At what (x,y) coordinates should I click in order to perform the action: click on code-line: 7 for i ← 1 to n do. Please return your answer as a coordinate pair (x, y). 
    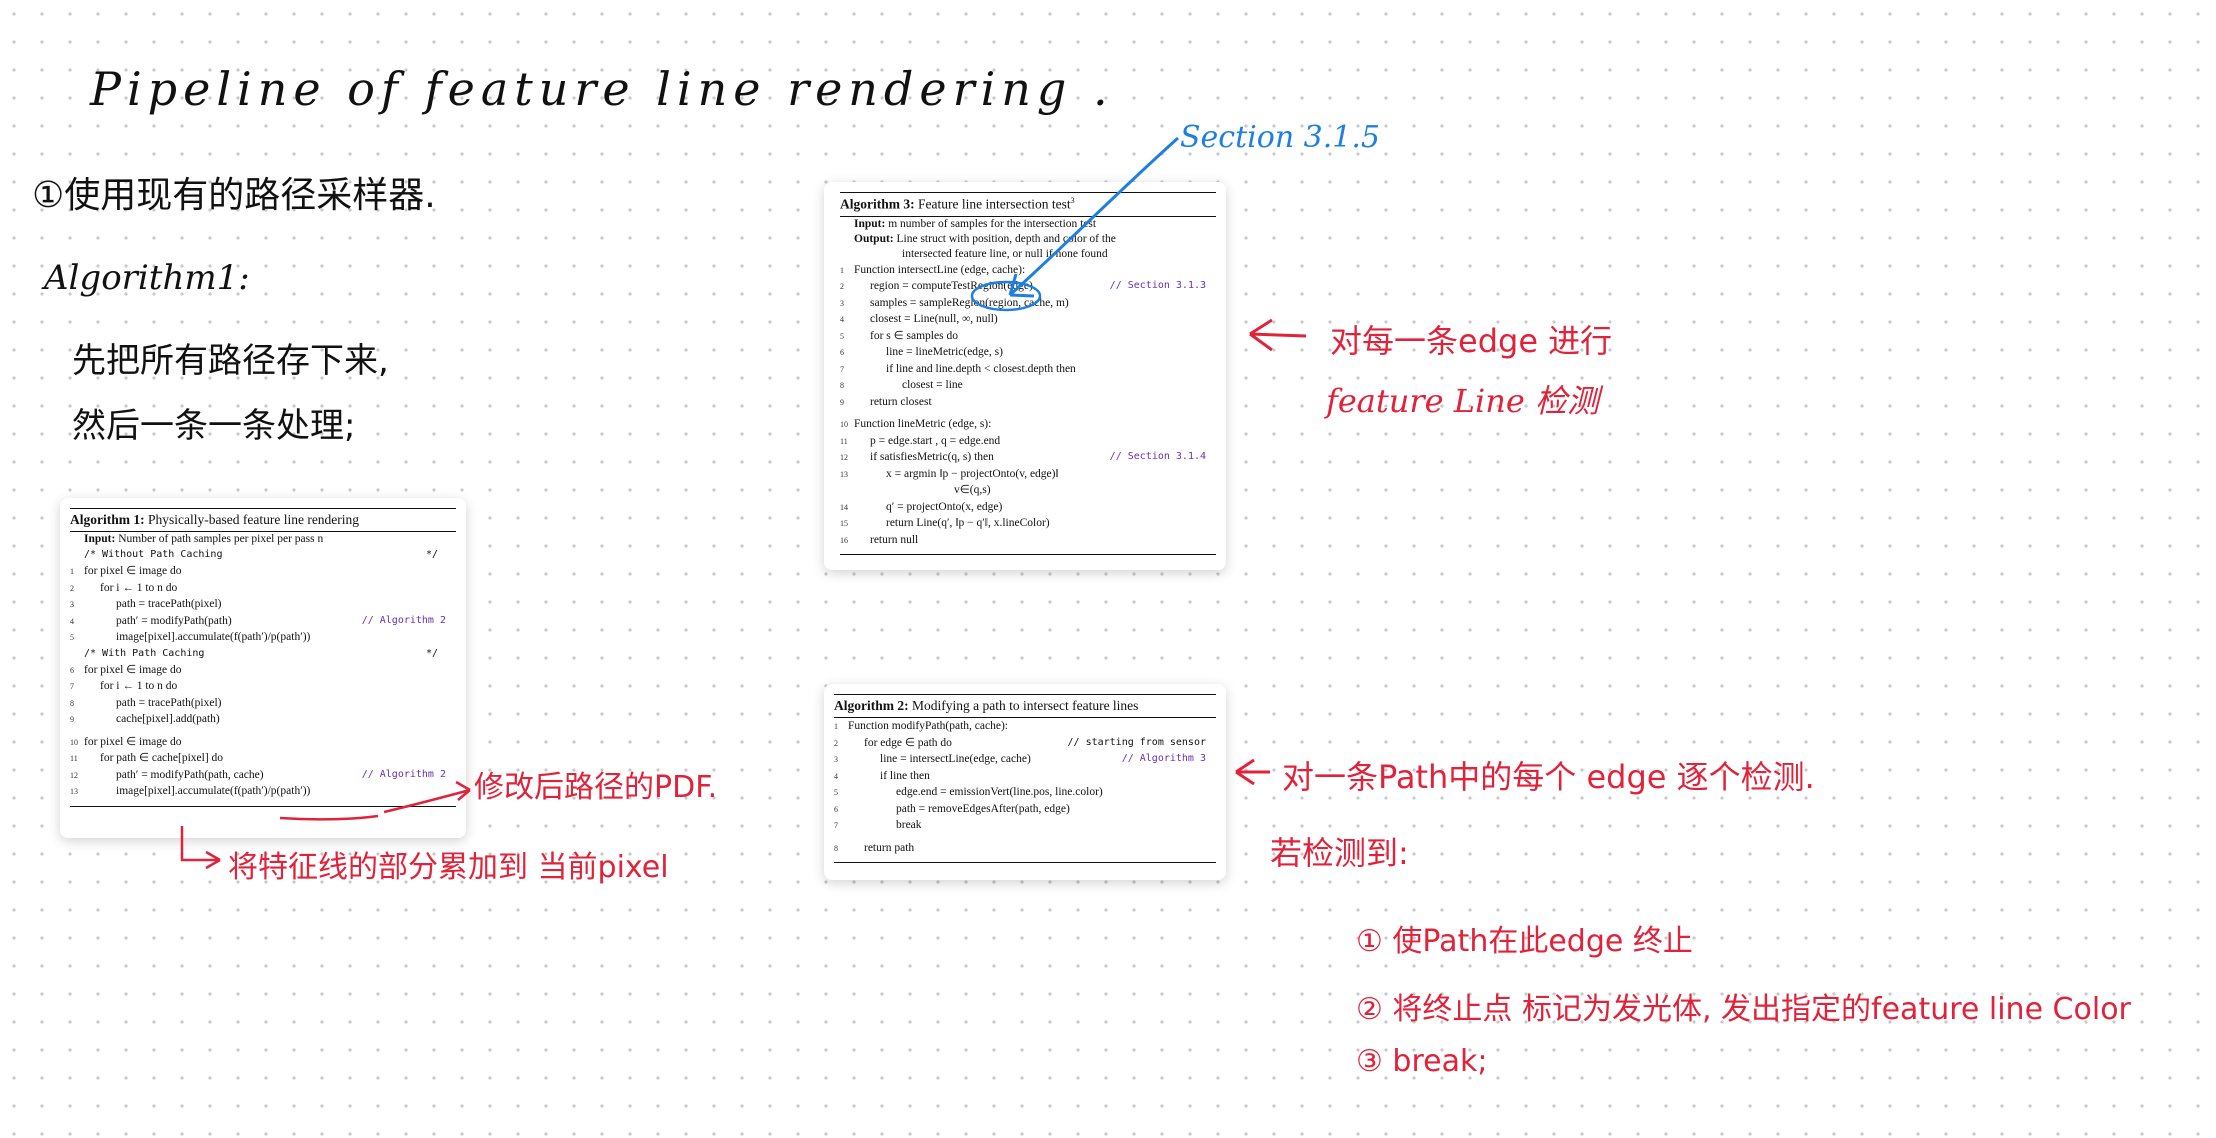
    Looking at the image, I should click on (263, 686).